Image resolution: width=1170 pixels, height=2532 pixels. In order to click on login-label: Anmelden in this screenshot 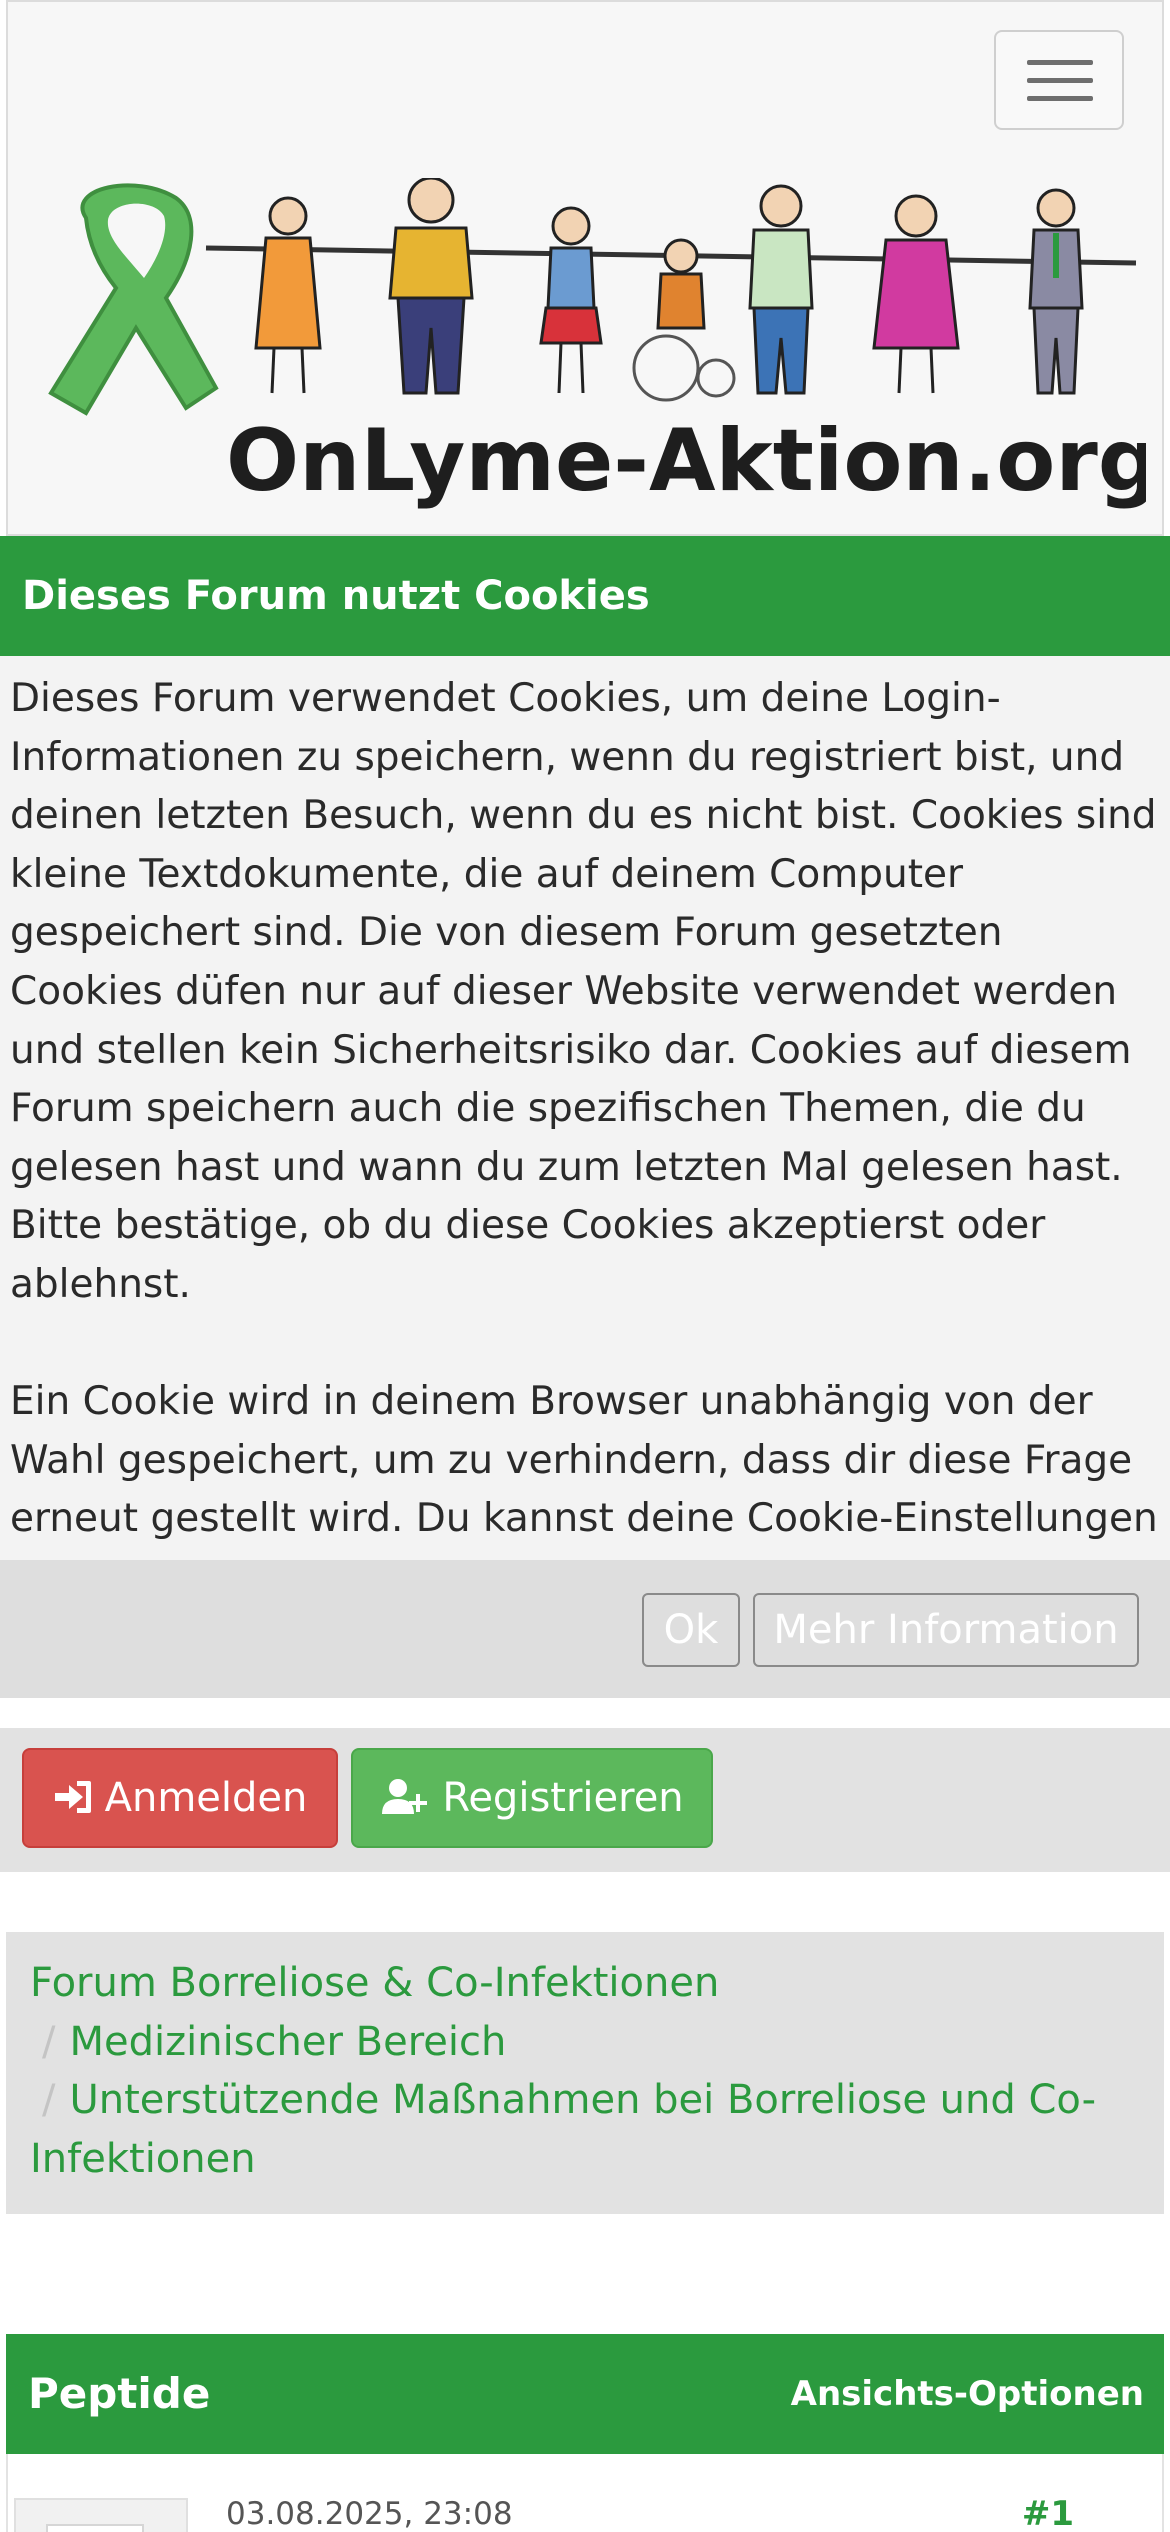, I will do `click(206, 1798)`.